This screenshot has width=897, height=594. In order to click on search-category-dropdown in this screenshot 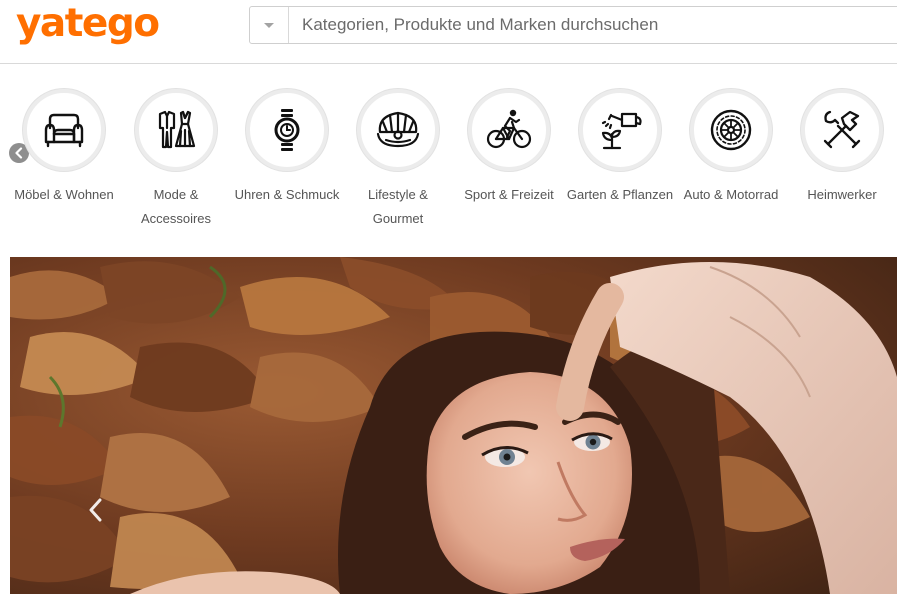, I will do `click(269, 25)`.